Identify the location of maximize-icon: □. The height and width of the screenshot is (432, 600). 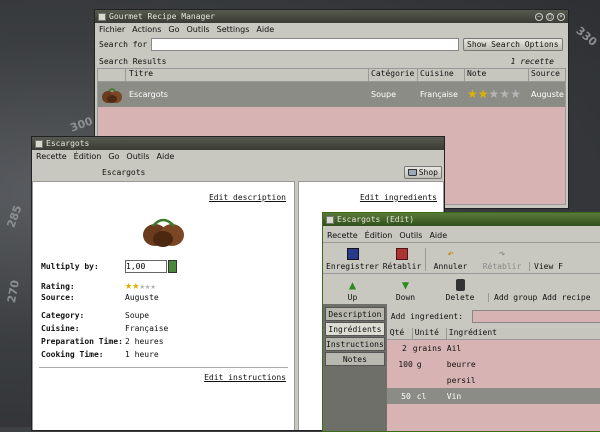
(550, 16).